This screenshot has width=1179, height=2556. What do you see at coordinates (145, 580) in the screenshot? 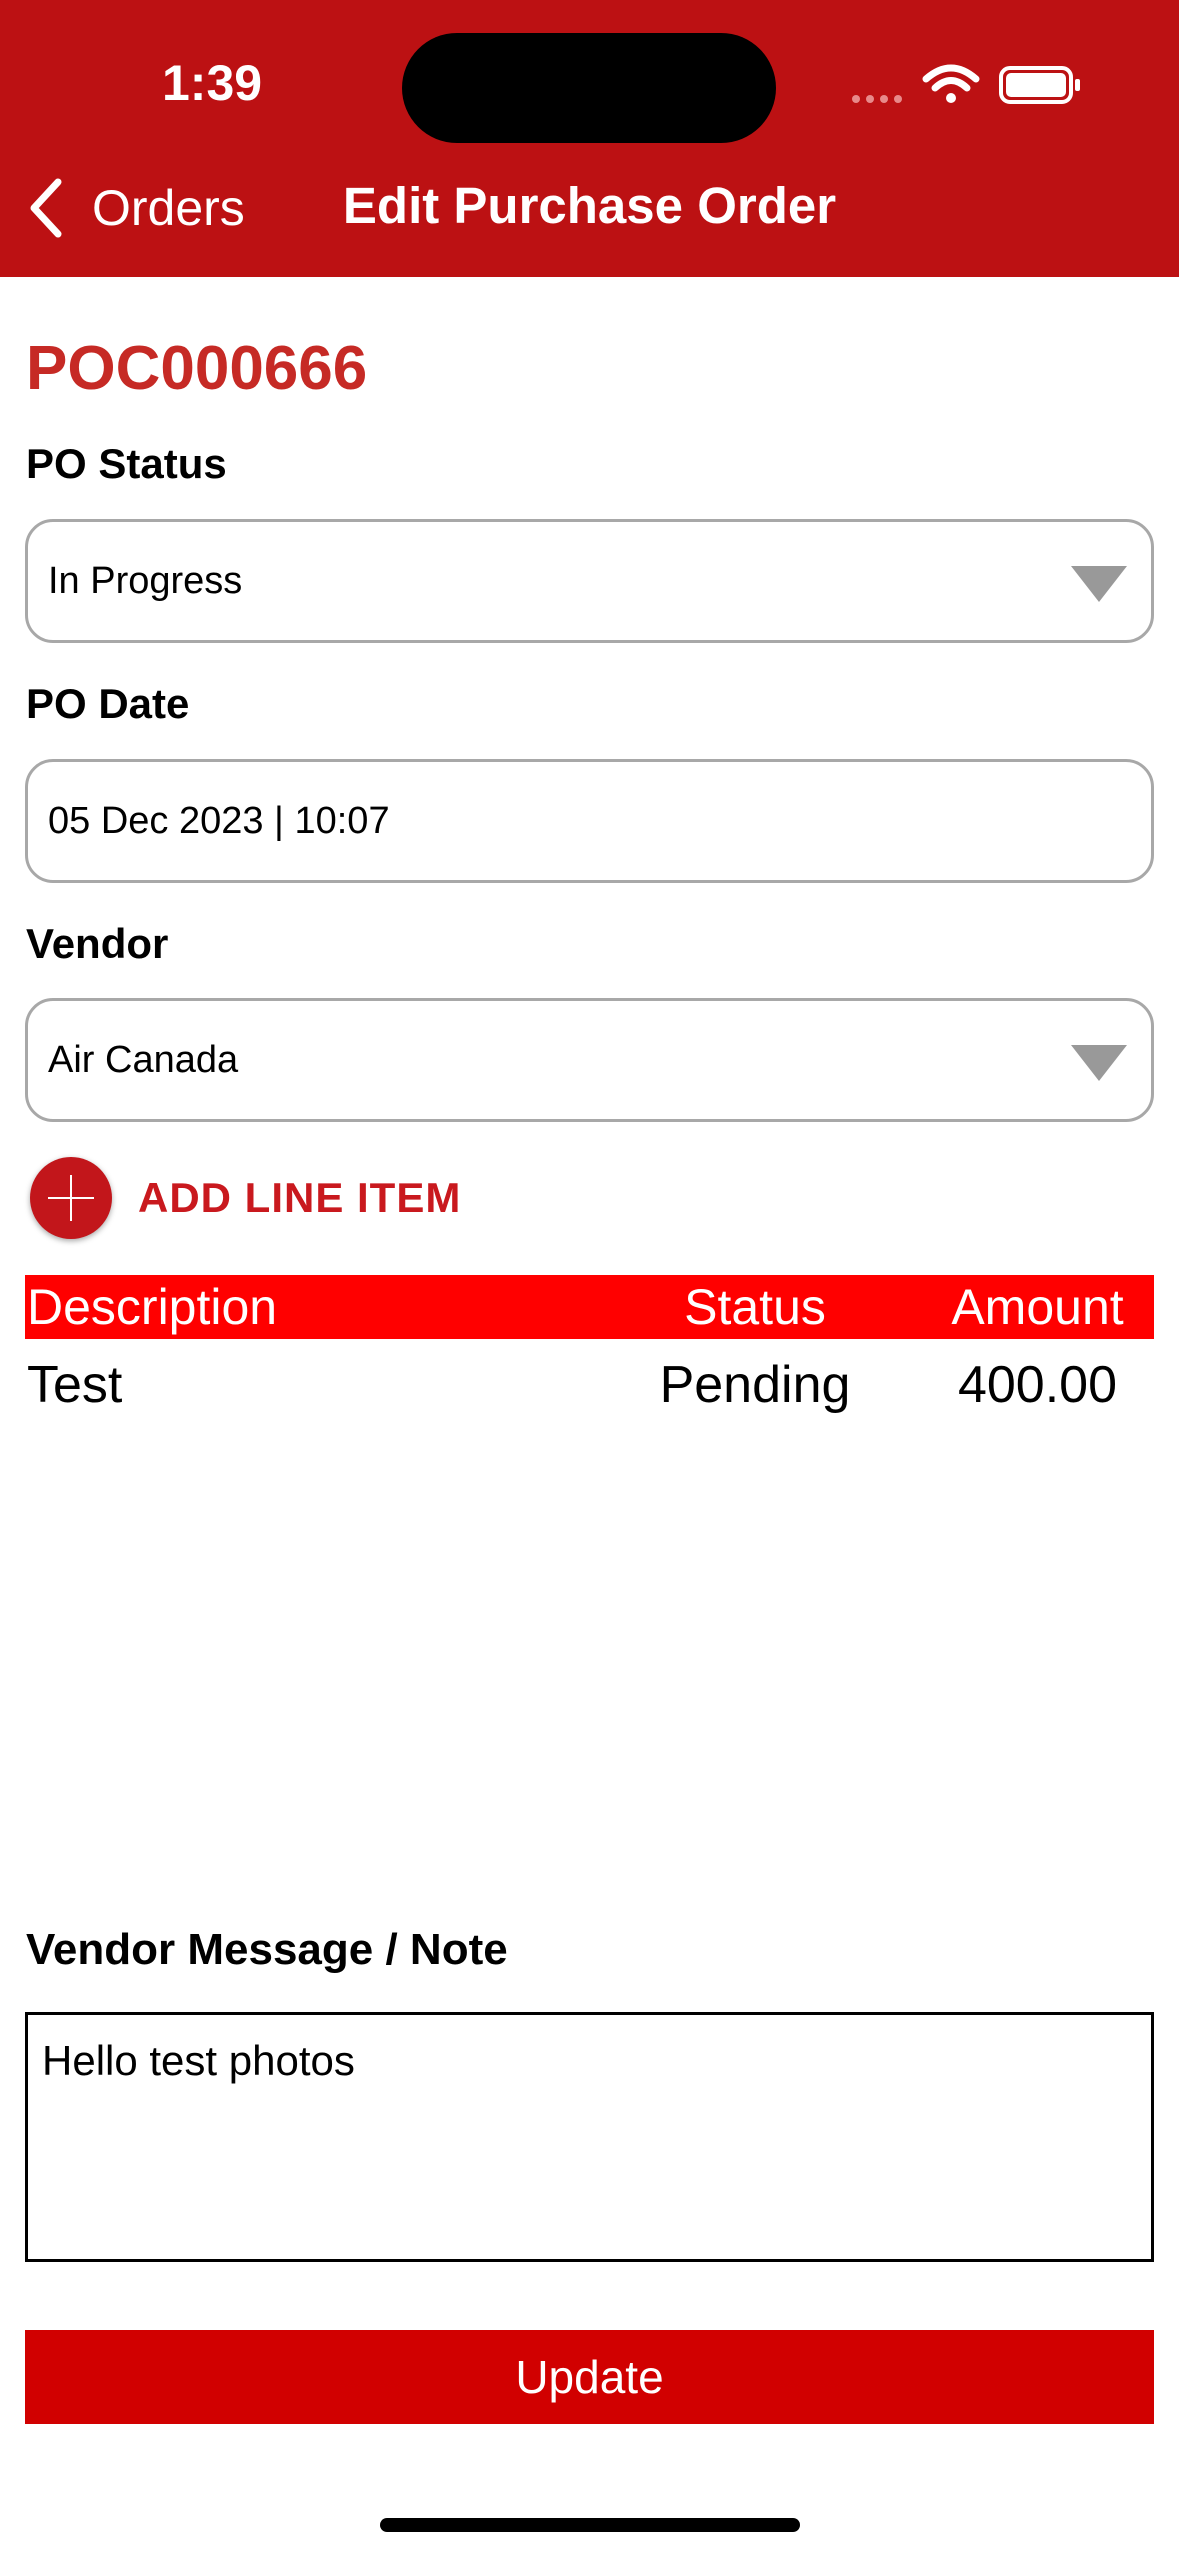
I see `po-status-value: In Progress` at bounding box center [145, 580].